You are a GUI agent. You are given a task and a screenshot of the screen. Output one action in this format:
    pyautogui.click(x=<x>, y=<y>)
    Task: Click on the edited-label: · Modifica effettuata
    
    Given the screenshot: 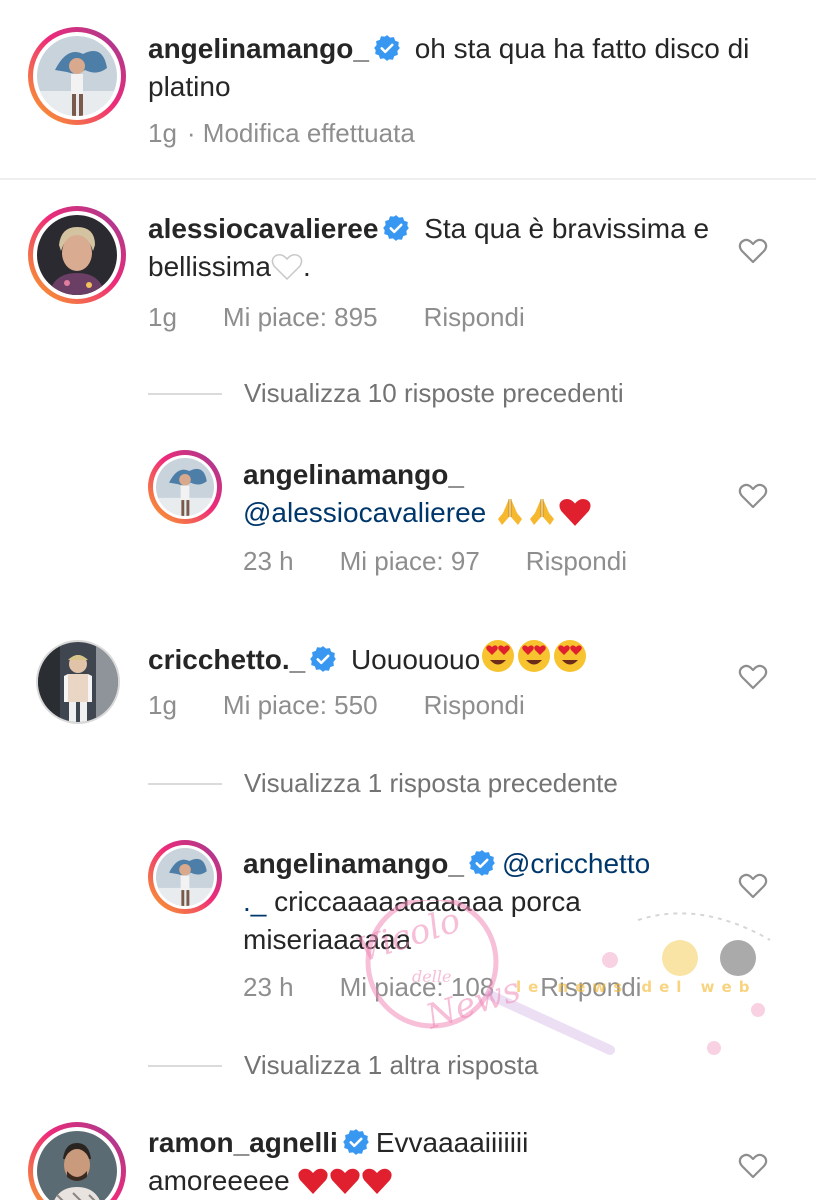 What is the action you would take?
    pyautogui.click(x=300, y=133)
    